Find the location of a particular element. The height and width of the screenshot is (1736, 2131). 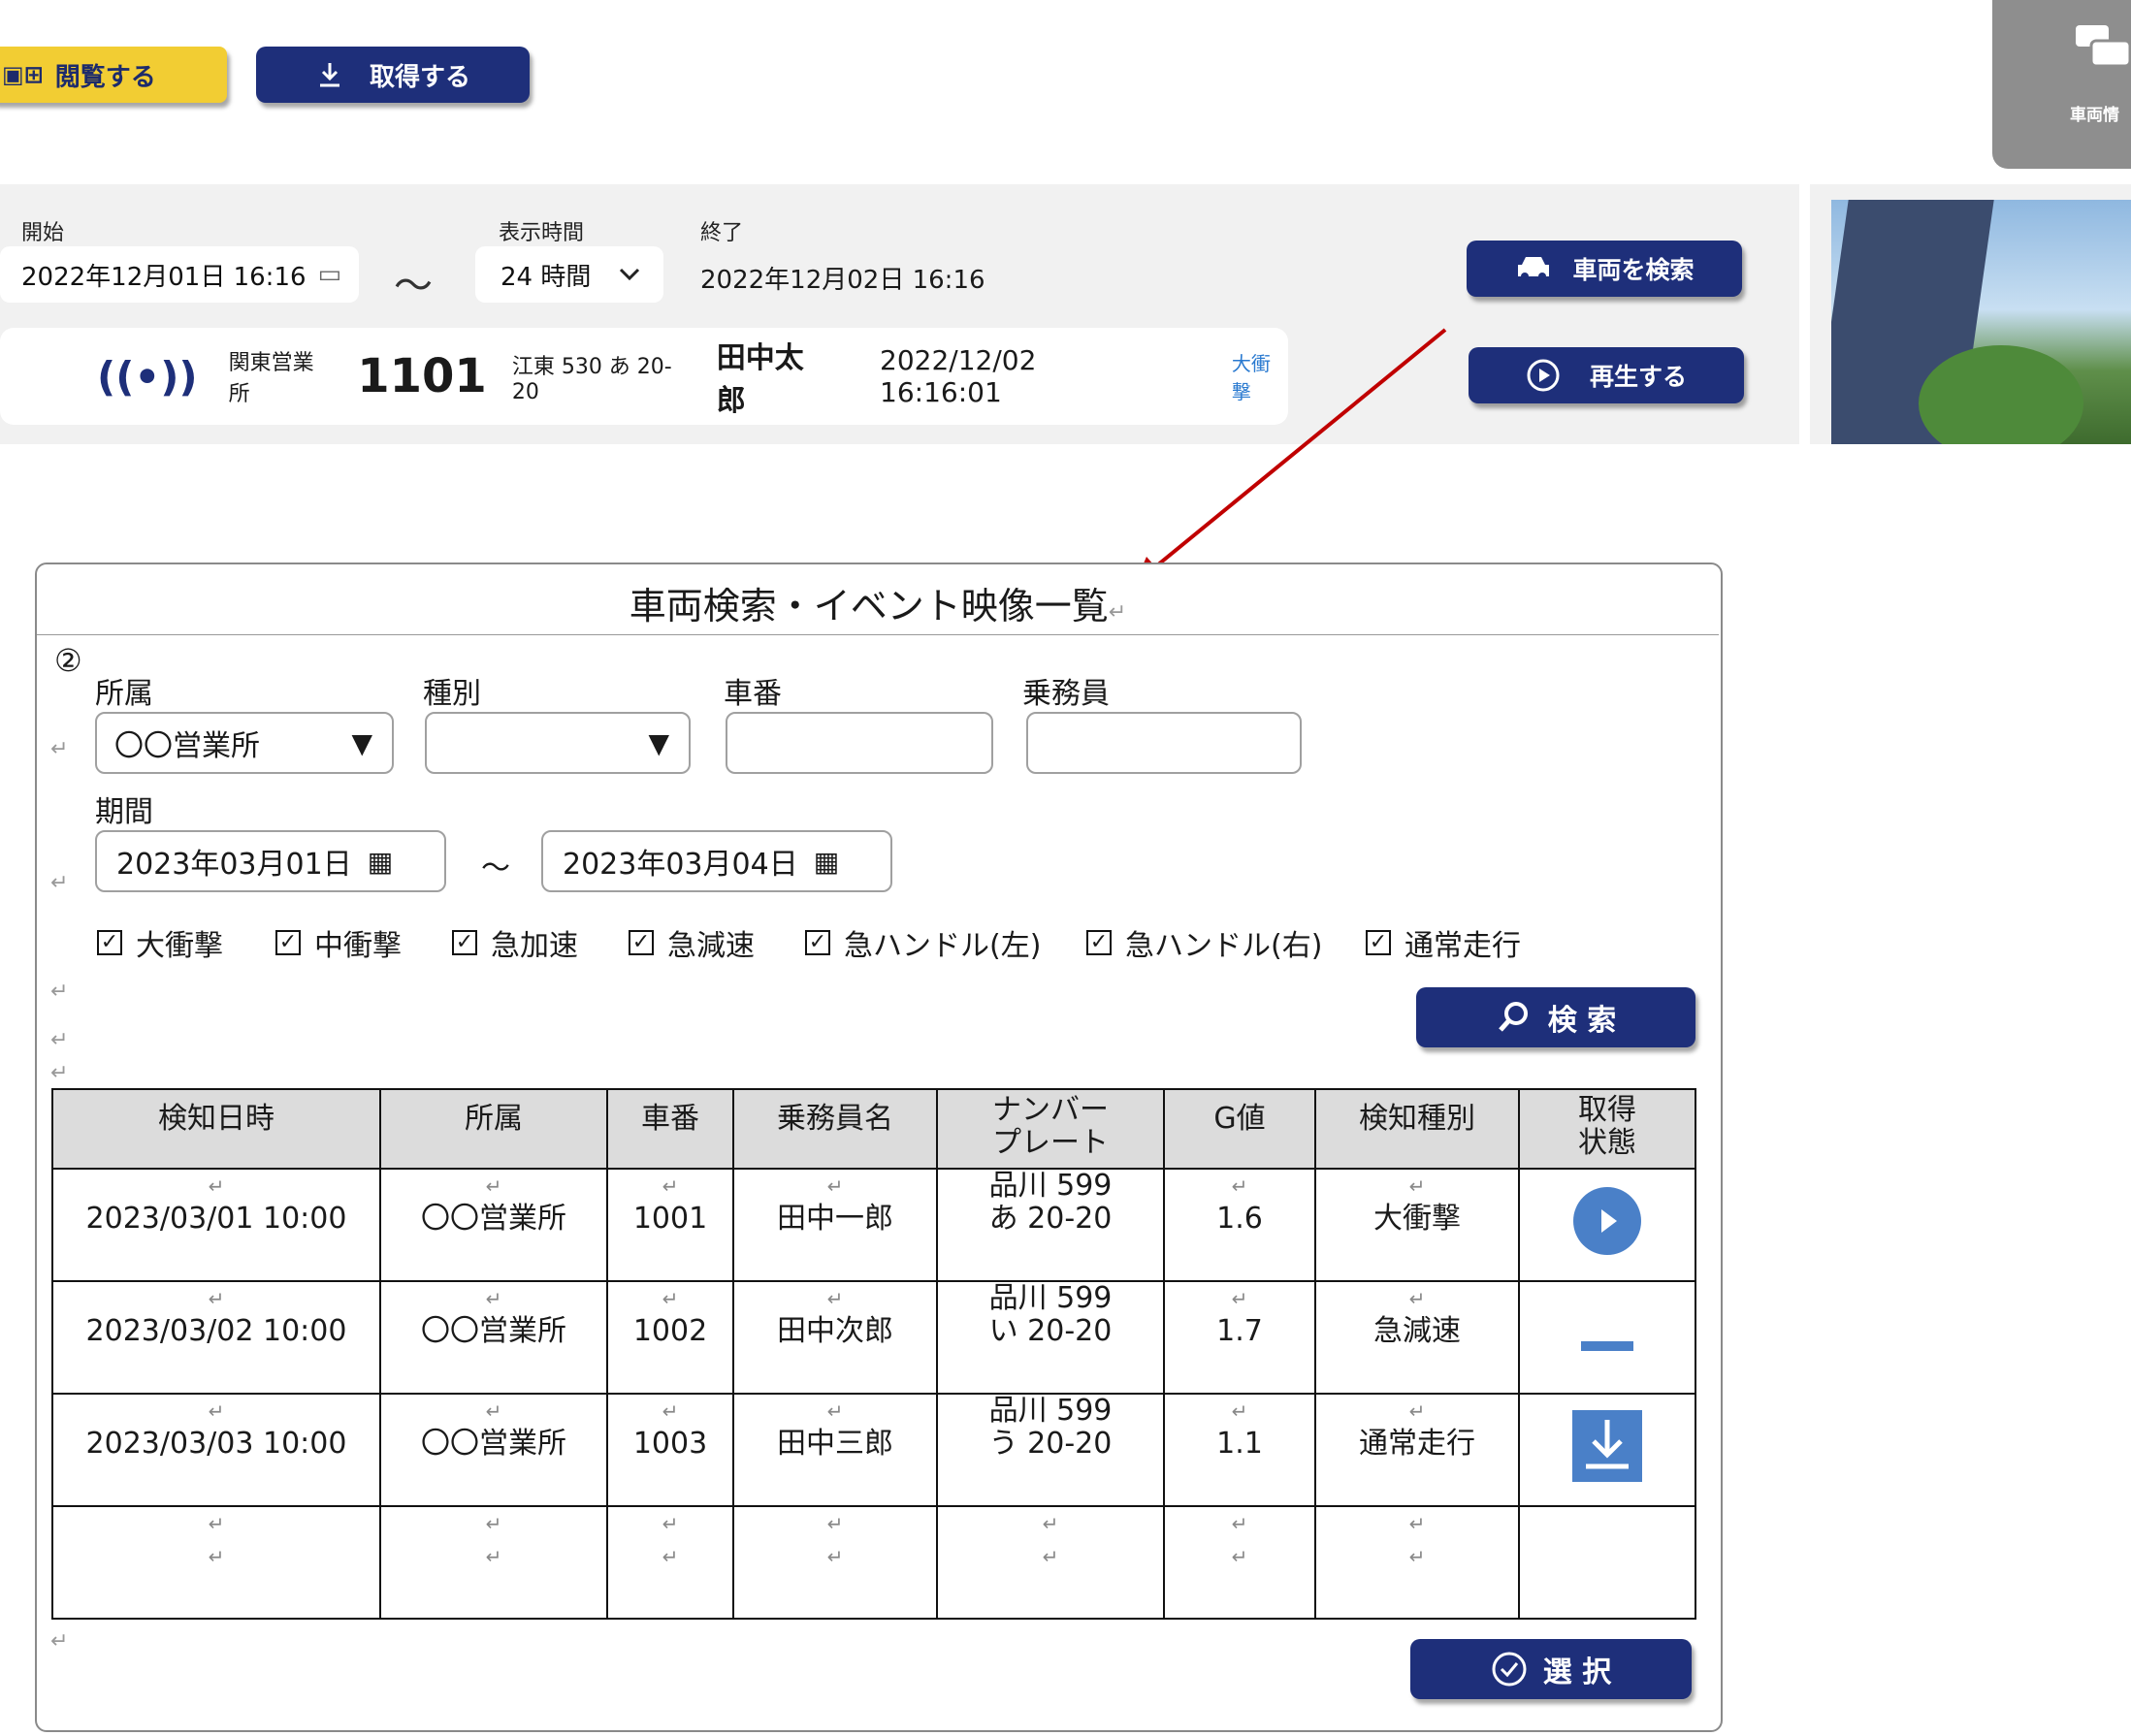

chevron-down-icon is located at coordinates (630, 274).